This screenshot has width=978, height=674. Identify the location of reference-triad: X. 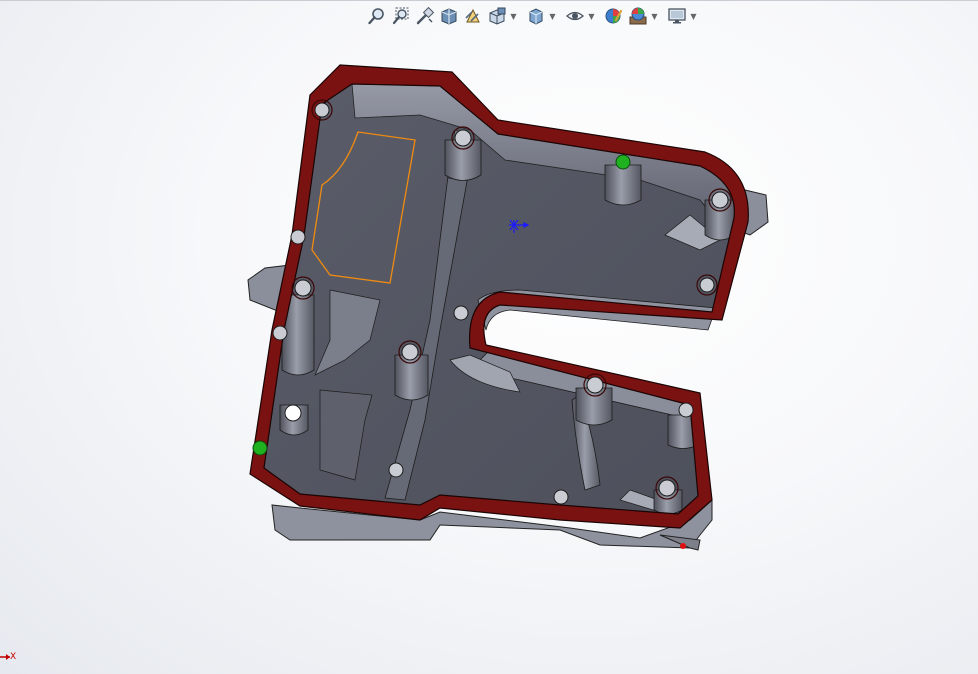
(11, 655).